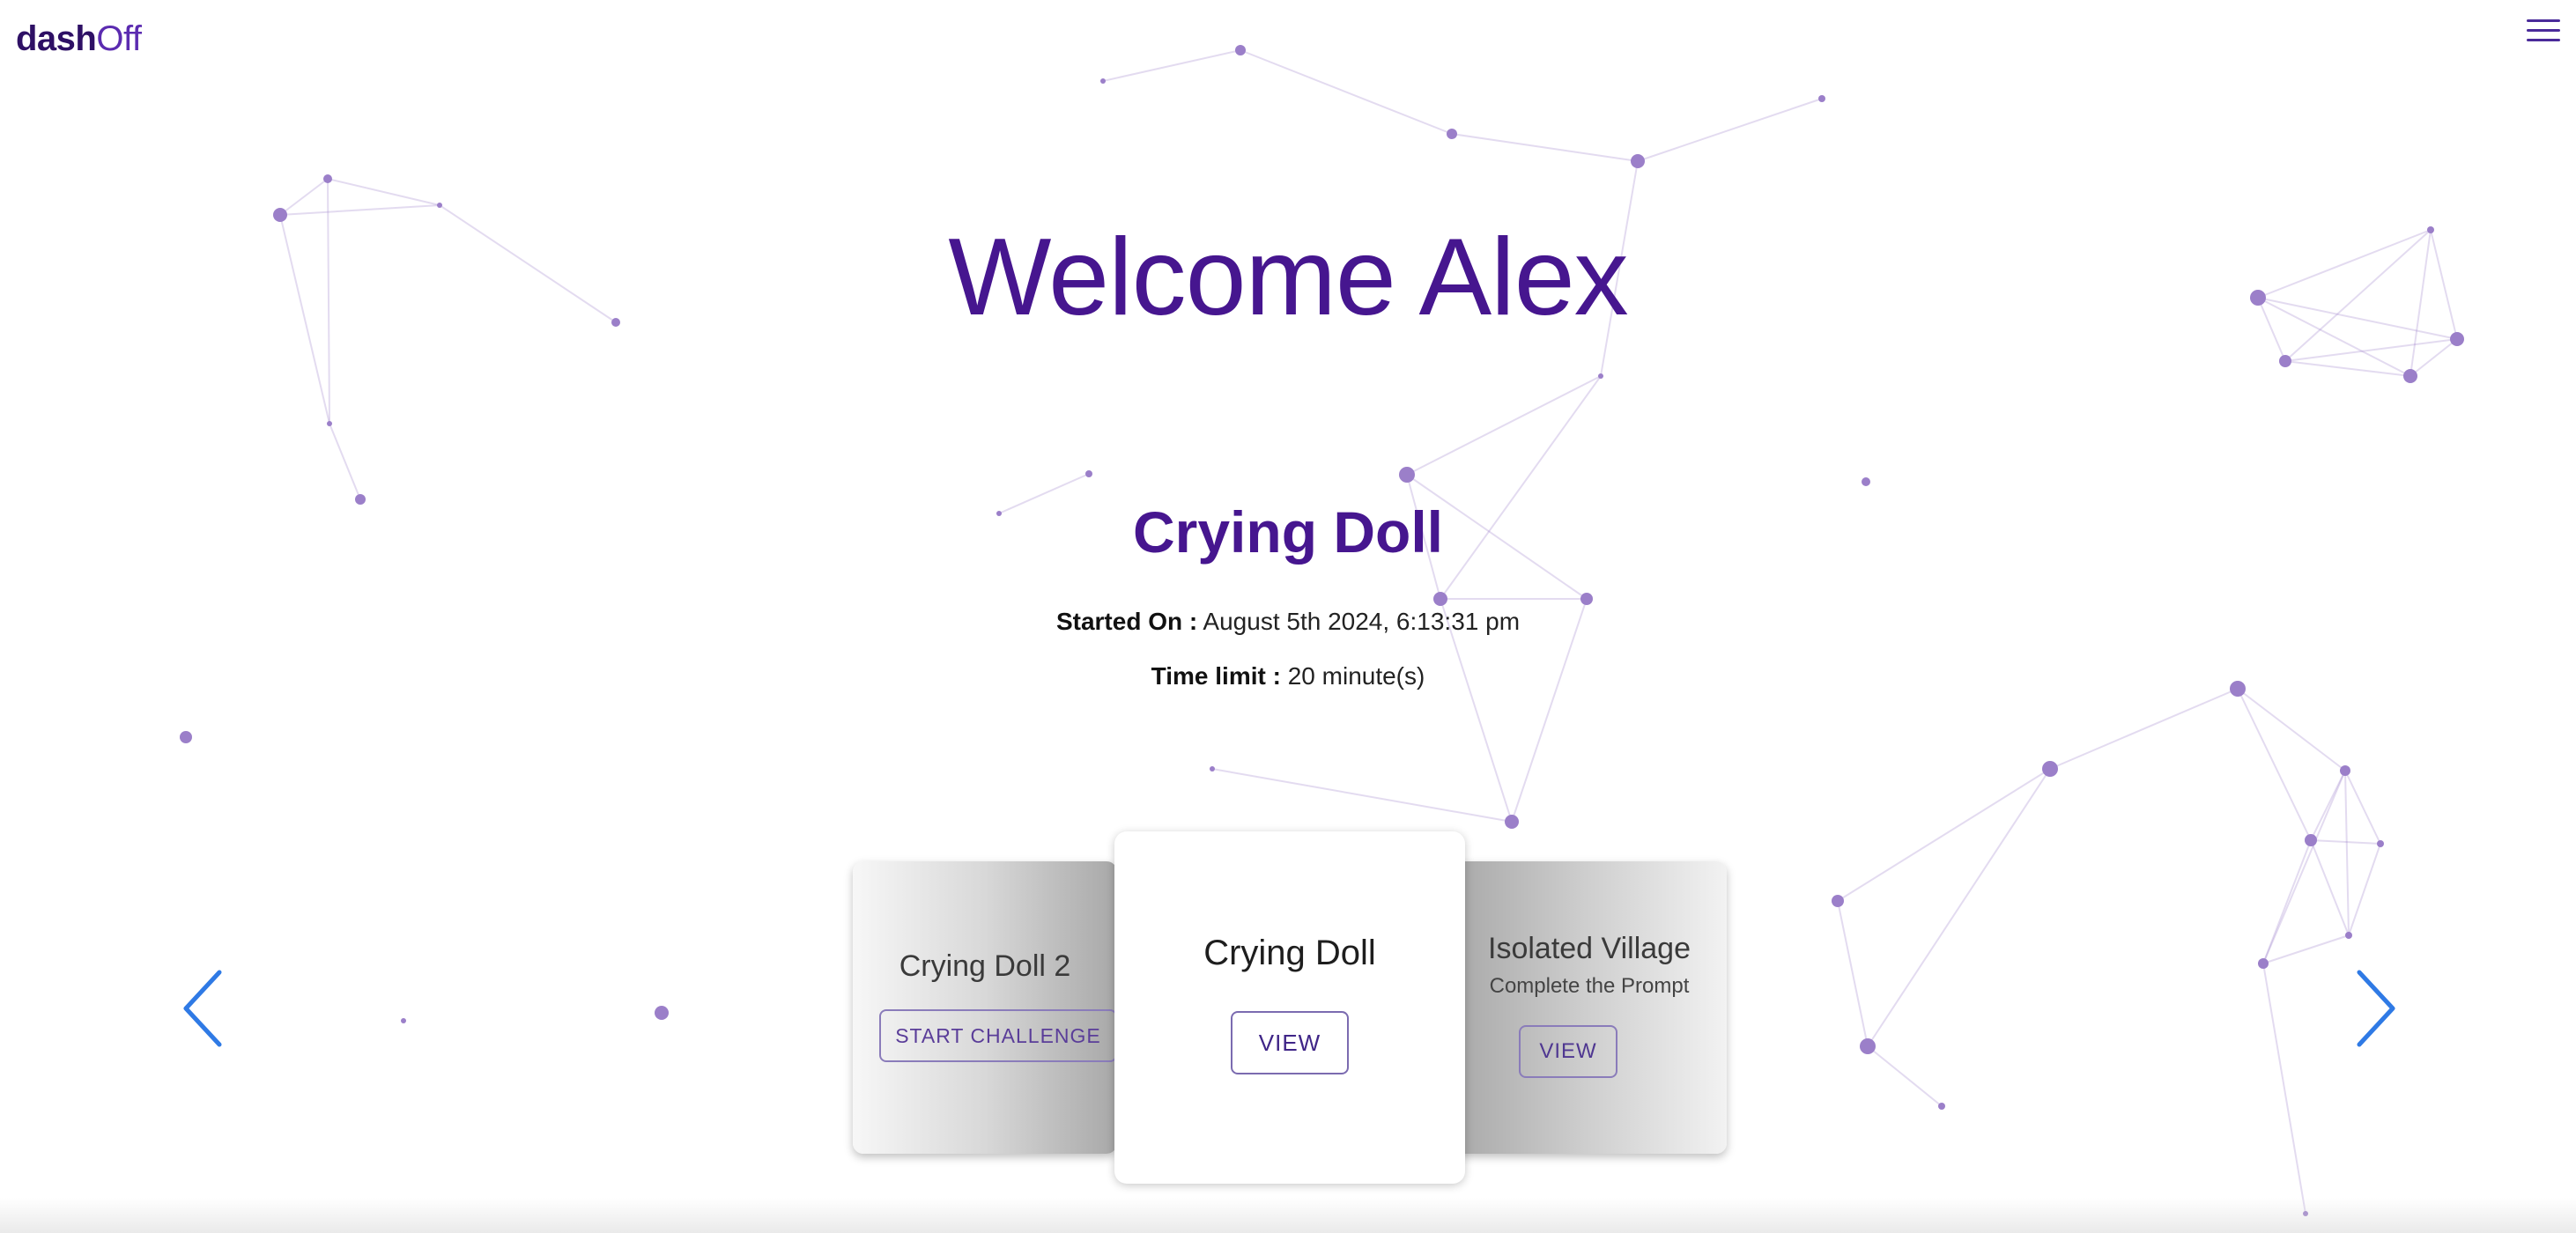  I want to click on card-subtitle: Complete the Prompt, so click(1589, 986).